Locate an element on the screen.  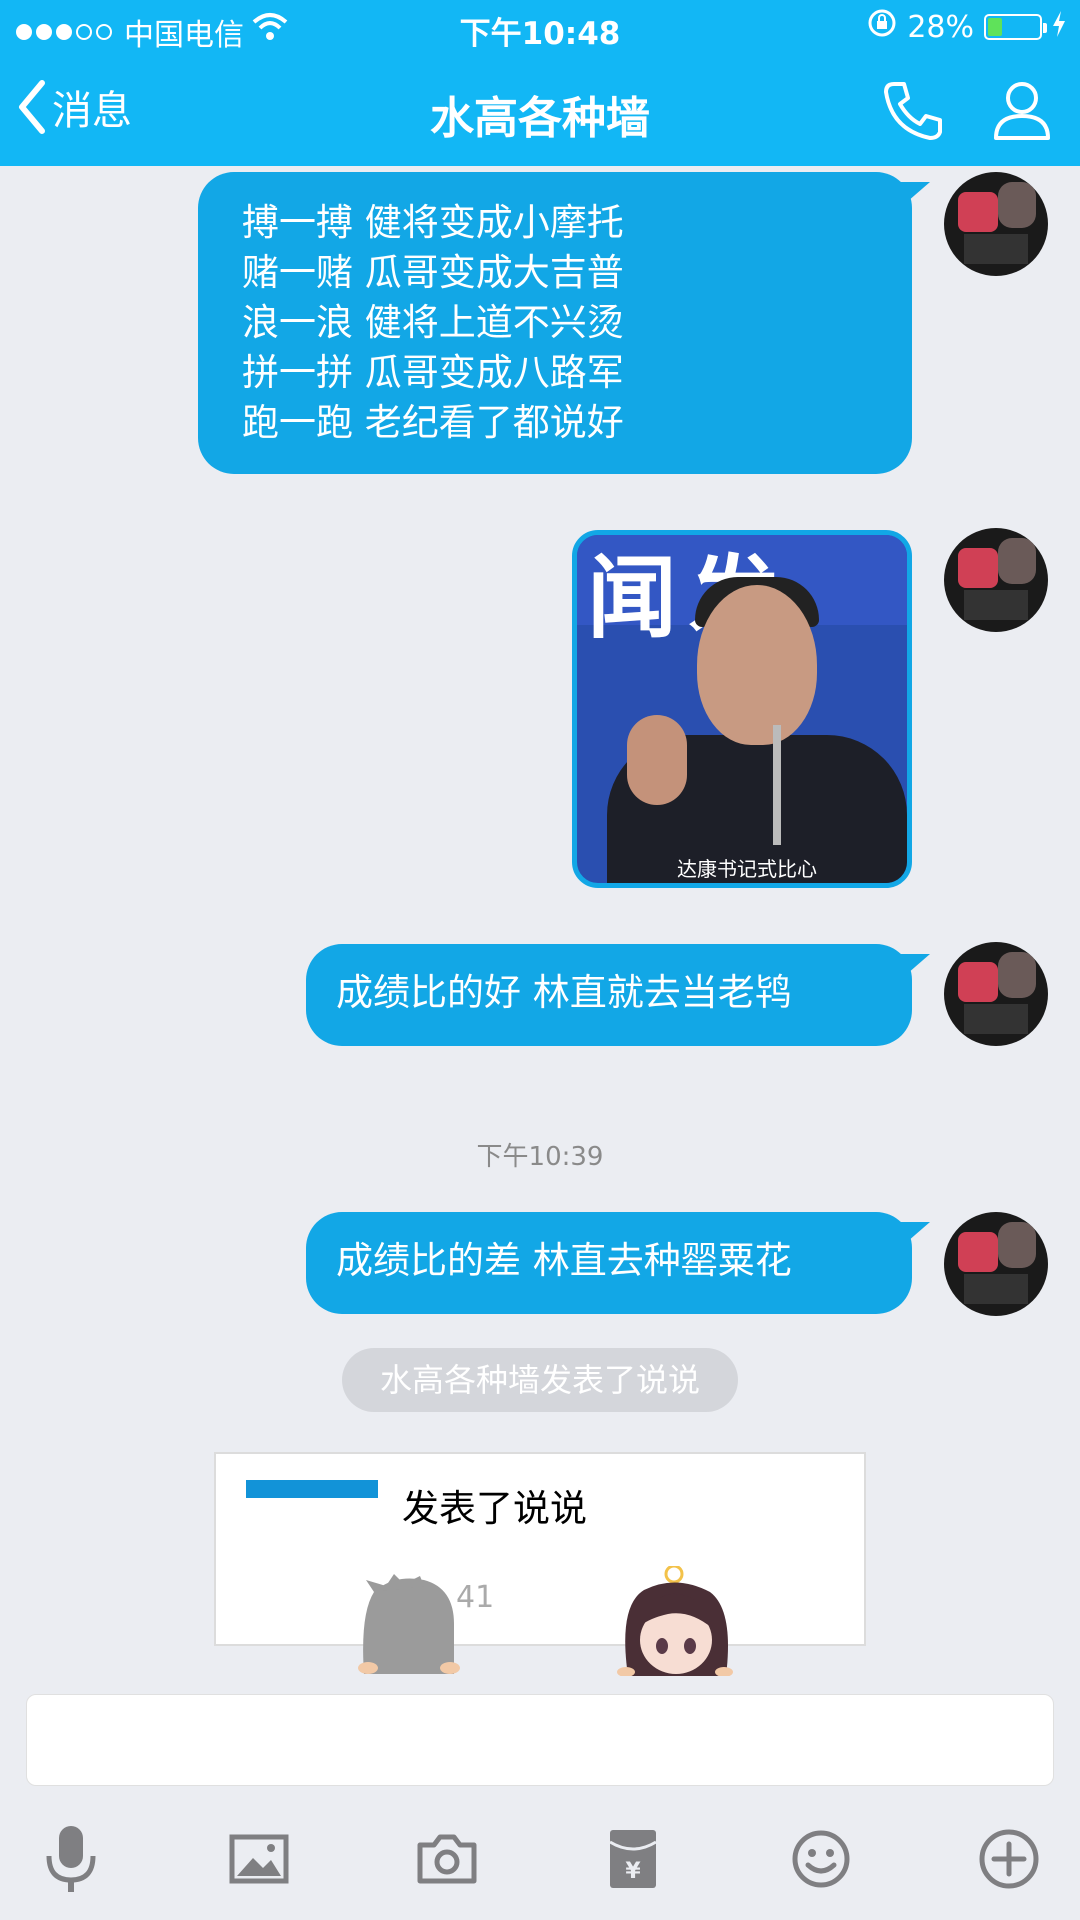
image-caption: 达康书记式比心 is located at coordinates (747, 869).